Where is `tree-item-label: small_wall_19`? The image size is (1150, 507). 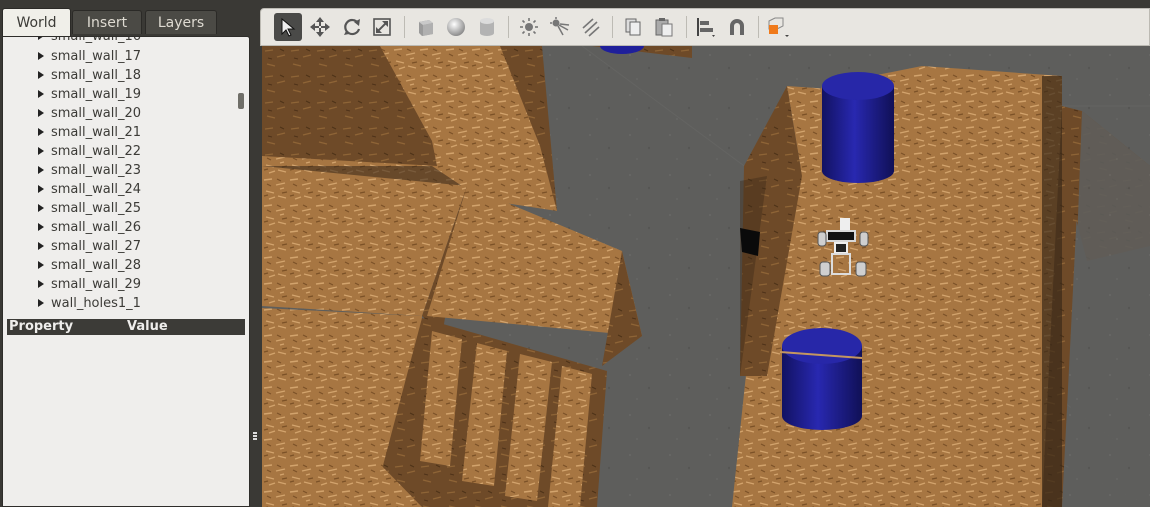
tree-item-label: small_wall_19 is located at coordinates (96, 94).